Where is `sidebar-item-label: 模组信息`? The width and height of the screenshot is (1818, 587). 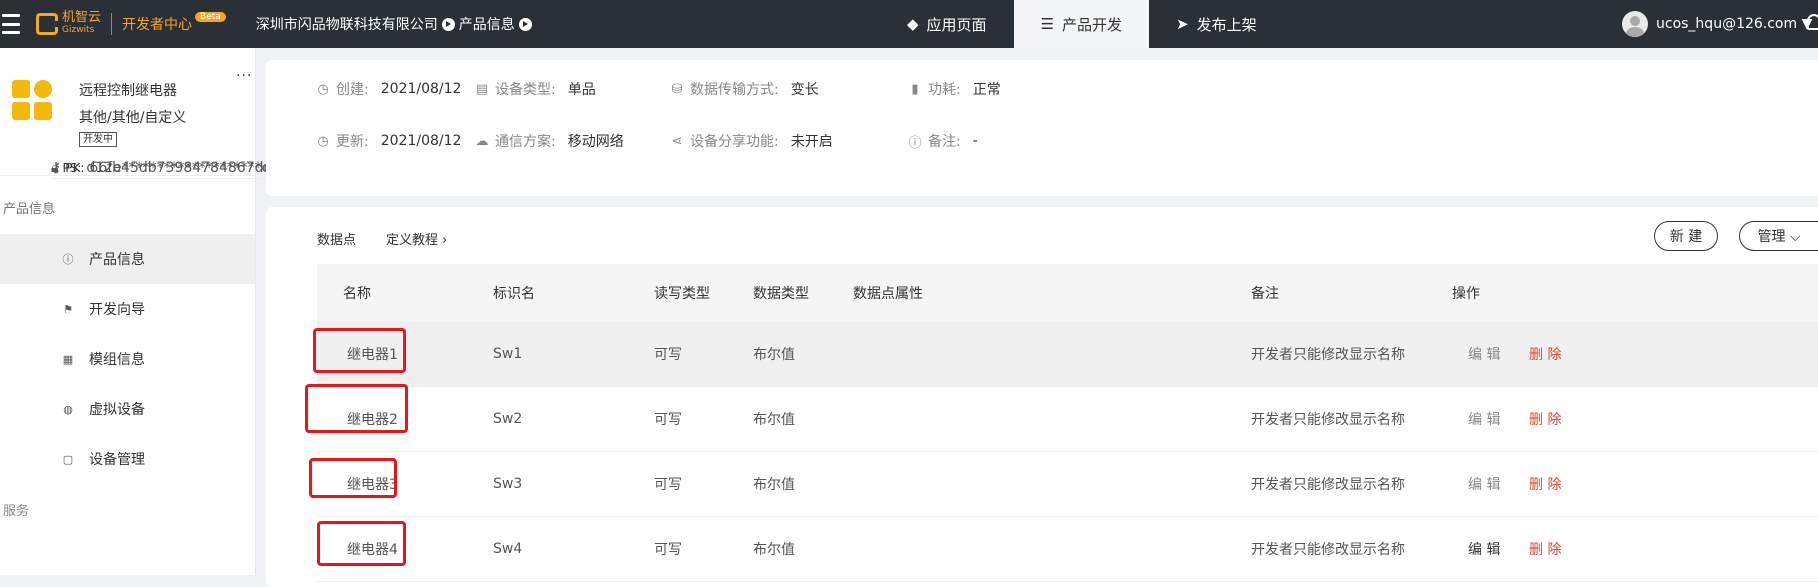 sidebar-item-label: 模组信息 is located at coordinates (117, 360).